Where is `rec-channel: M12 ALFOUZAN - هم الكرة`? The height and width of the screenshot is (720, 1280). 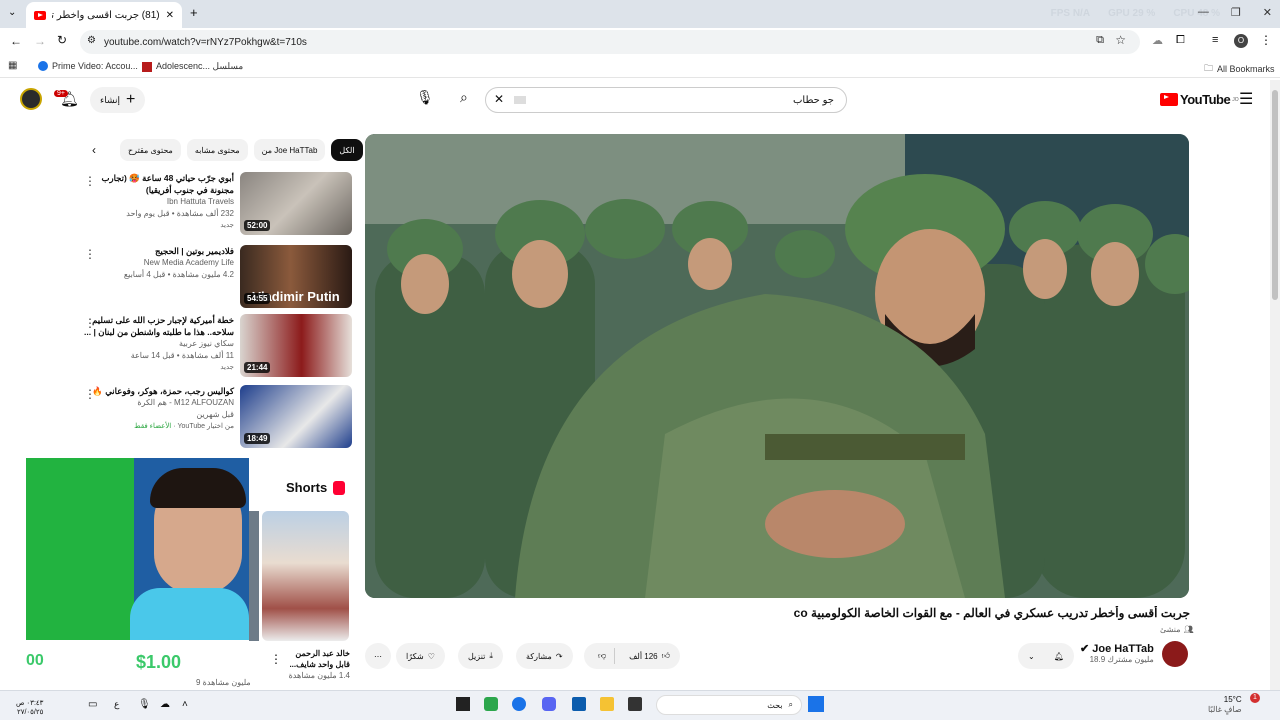
rec-channel: M12 ALFOUZAN - هم الكرة is located at coordinates (159, 403).